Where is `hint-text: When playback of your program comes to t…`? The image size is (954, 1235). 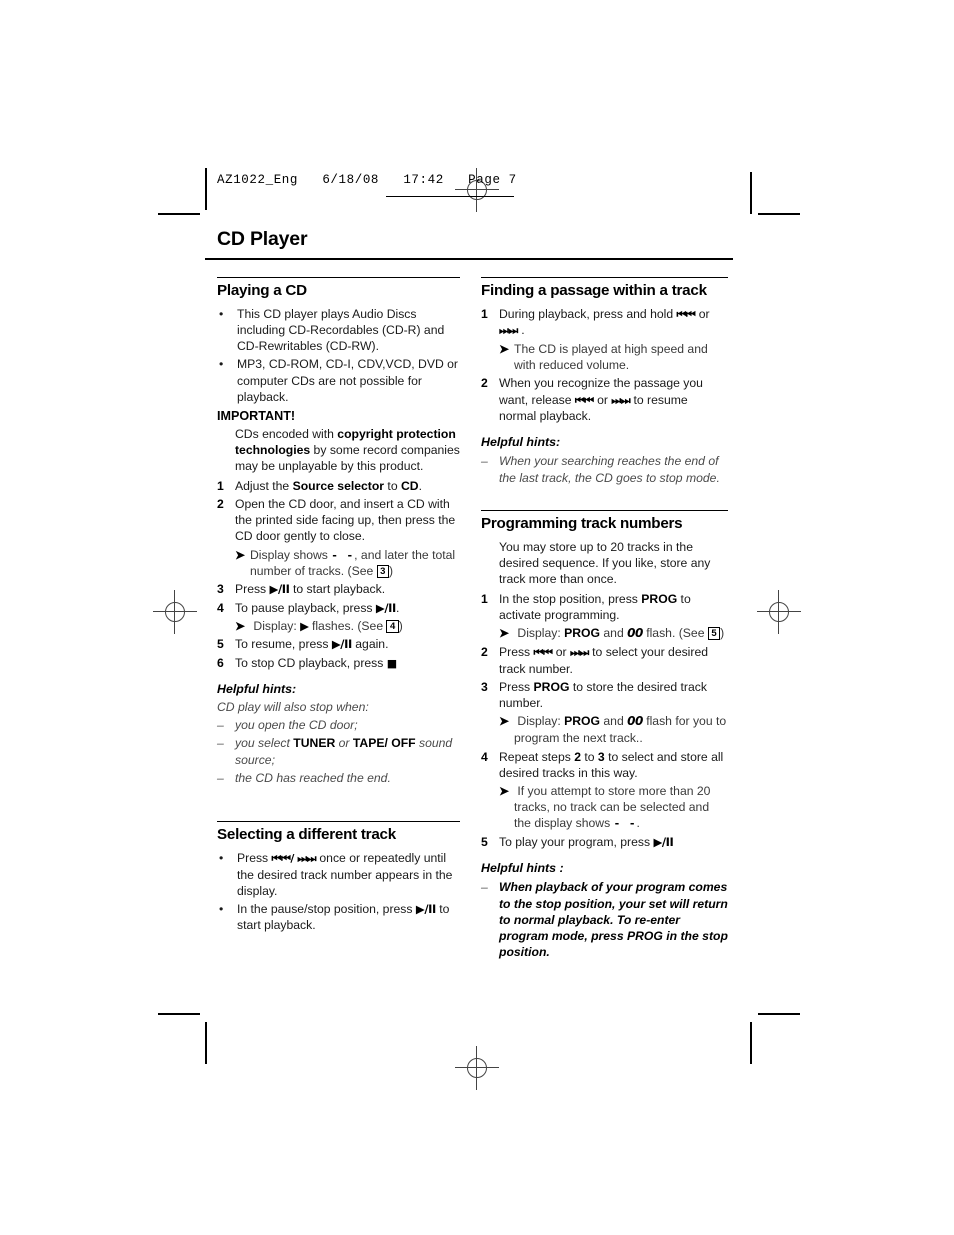 hint-text: When playback of your program comes to t… is located at coordinates (613, 920).